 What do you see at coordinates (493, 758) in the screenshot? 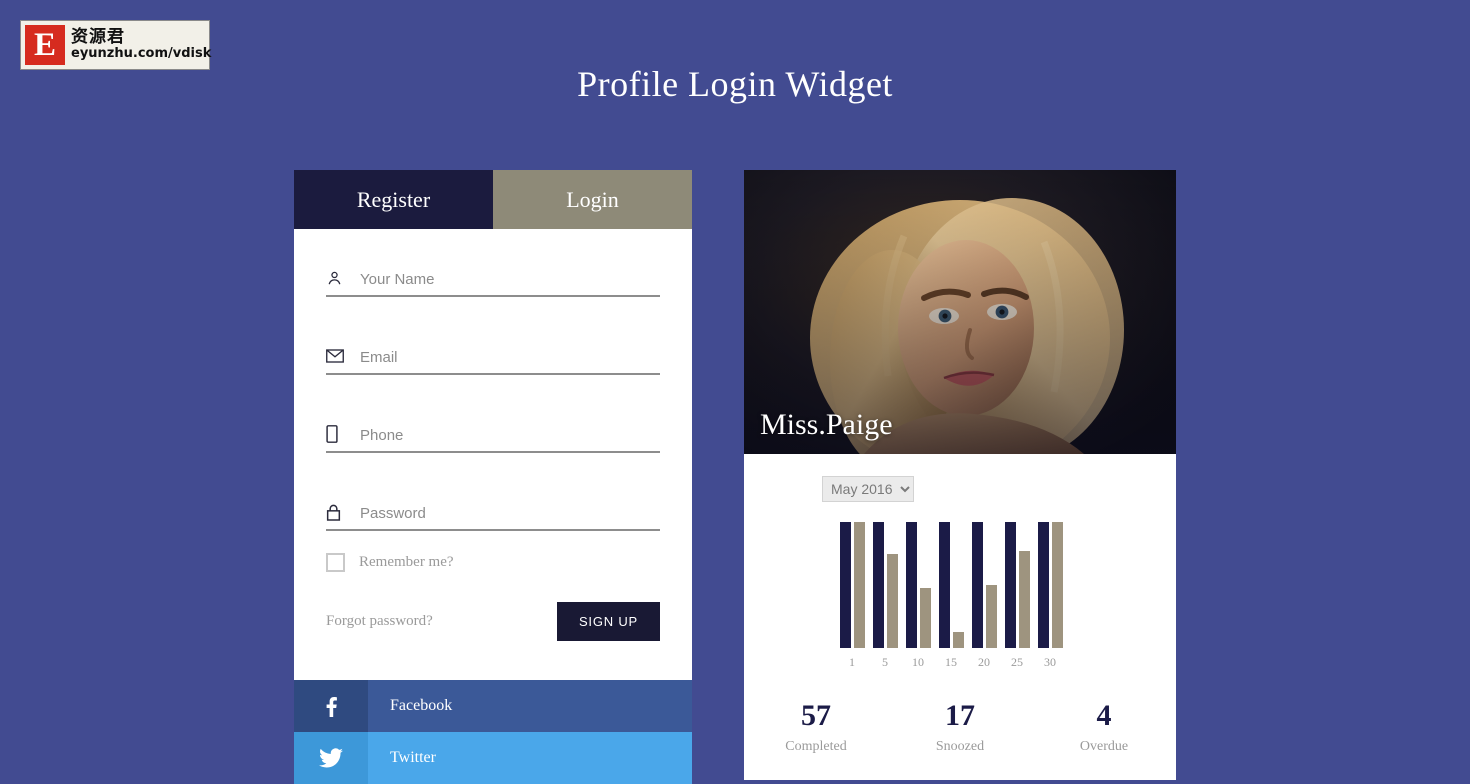
I see `twitter-login-button: Twitter` at bounding box center [493, 758].